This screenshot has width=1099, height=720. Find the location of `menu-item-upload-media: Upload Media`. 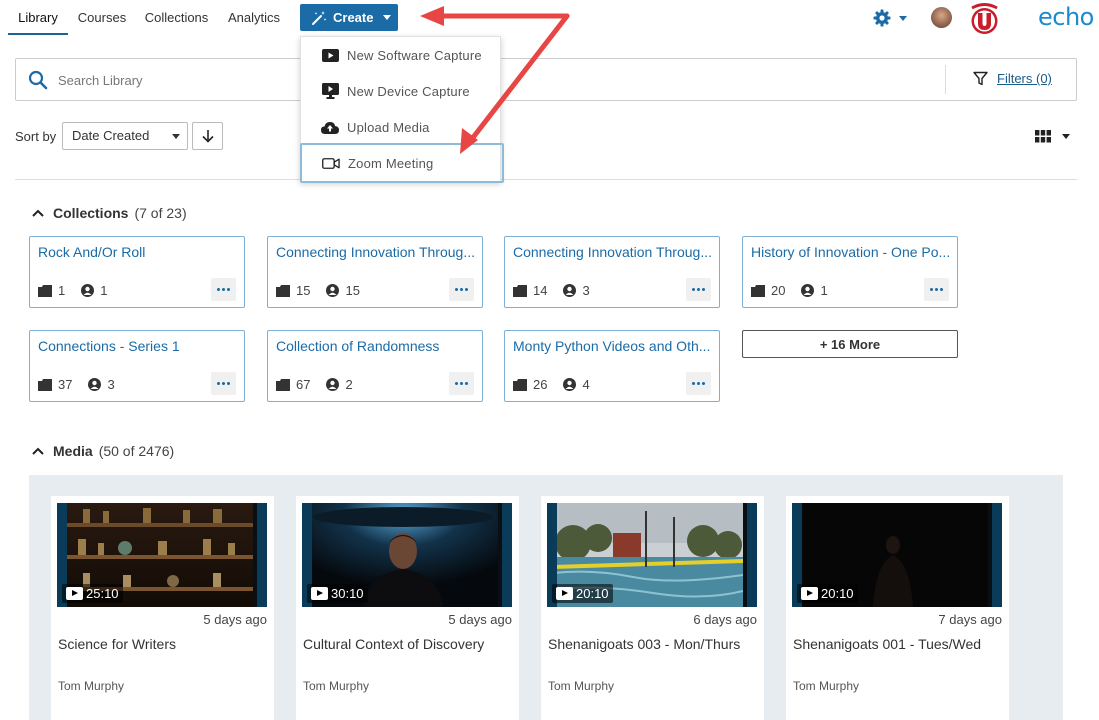

menu-item-upload-media: Upload Media is located at coordinates (401, 127).